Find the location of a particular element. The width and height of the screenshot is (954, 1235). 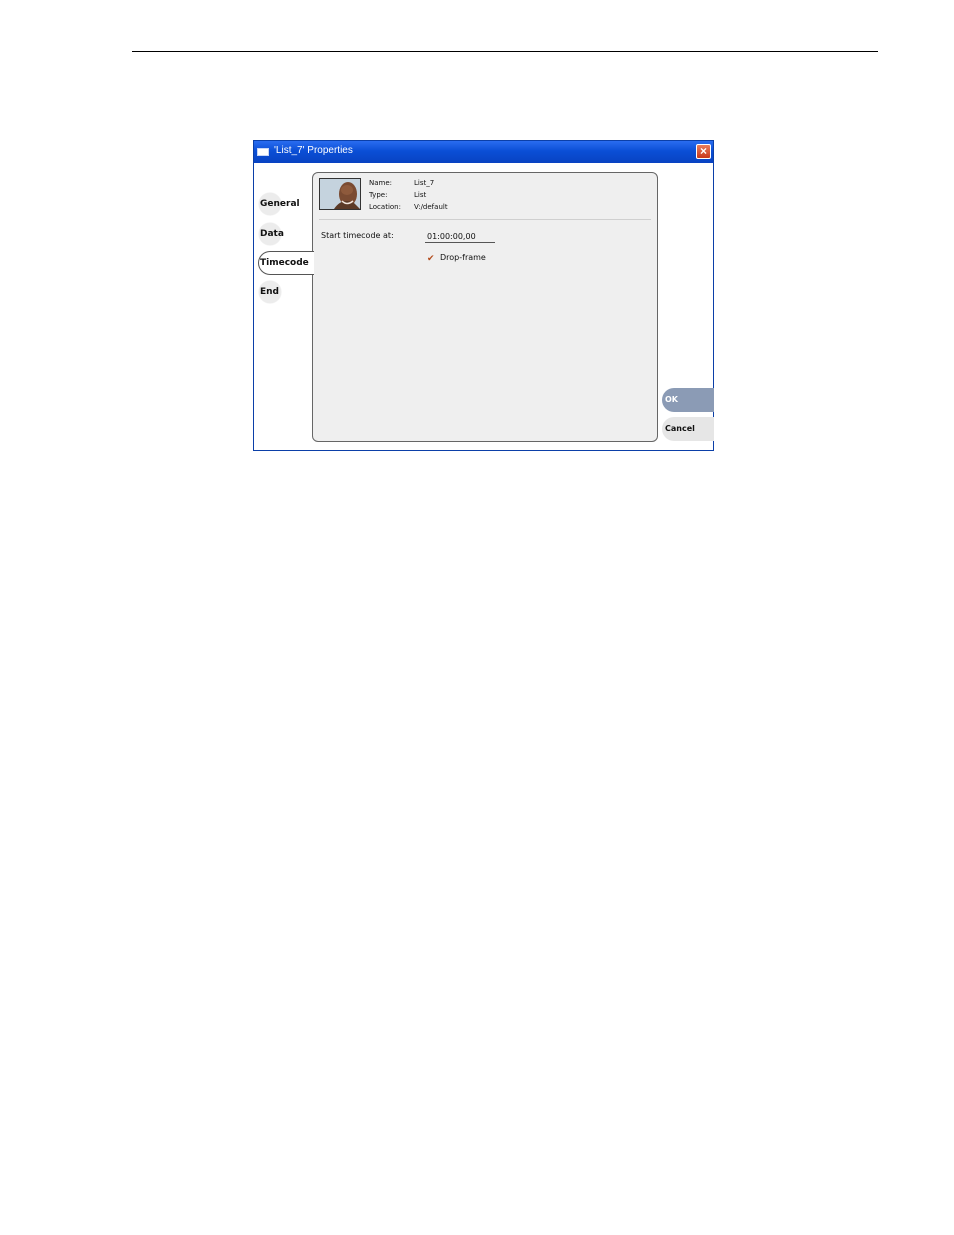

thumbnail-image is located at coordinates (340, 194).